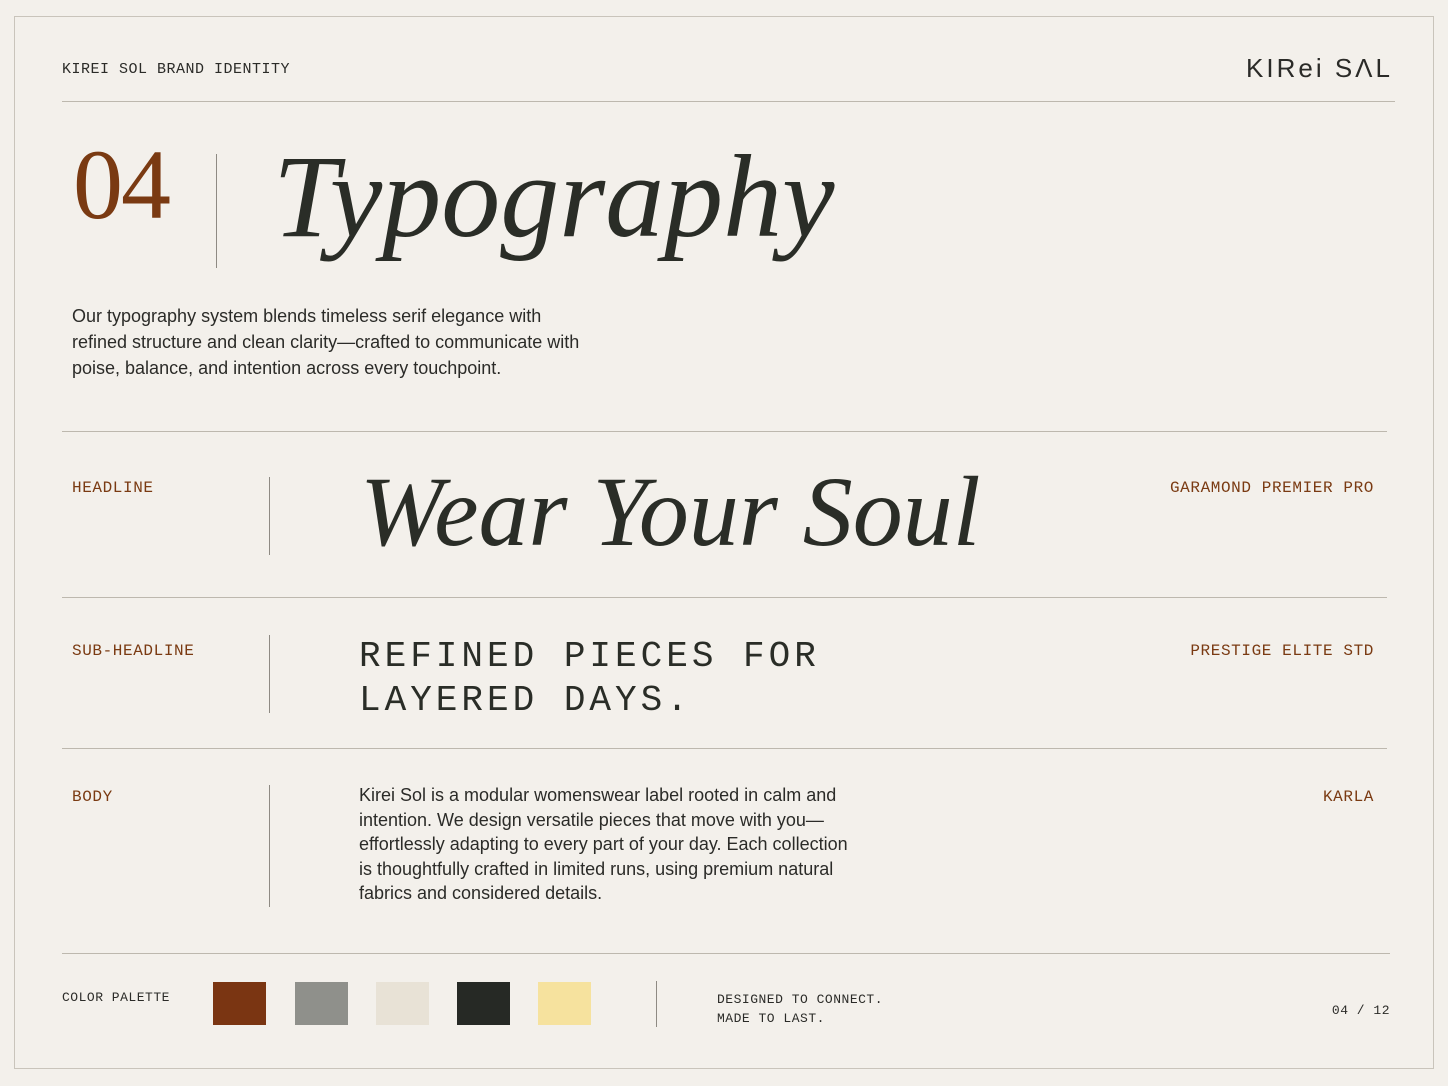 The height and width of the screenshot is (1086, 1448). Describe the element at coordinates (321, 1003) in the screenshot. I see `color-swatch-stone-gray` at that location.